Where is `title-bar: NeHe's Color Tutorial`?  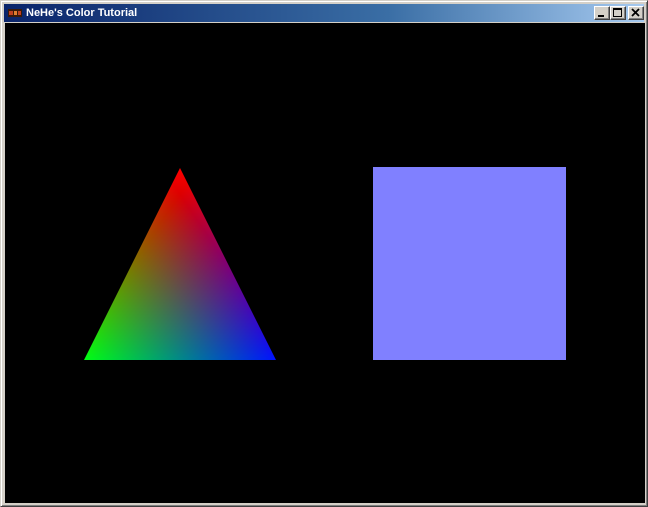
title-bar: NeHe's Color Tutorial is located at coordinates (324, 13).